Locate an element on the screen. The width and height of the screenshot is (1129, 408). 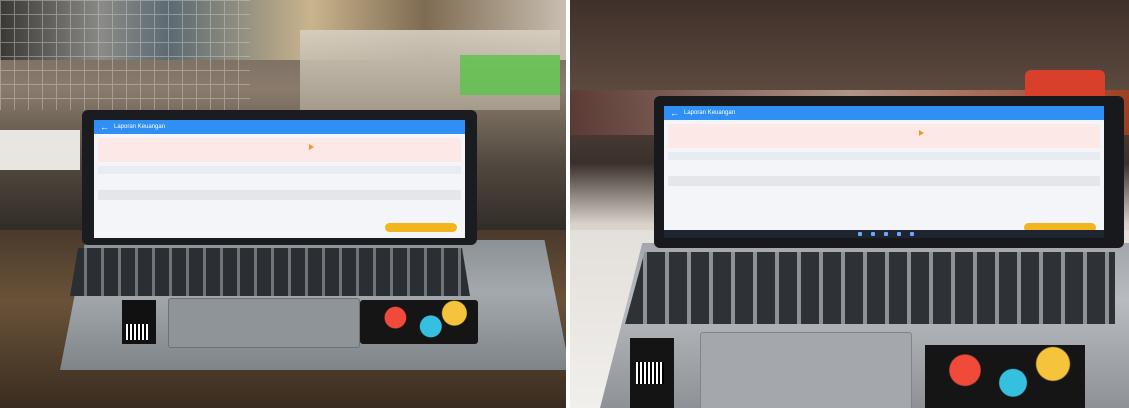
green-panel is located at coordinates (510, 75).